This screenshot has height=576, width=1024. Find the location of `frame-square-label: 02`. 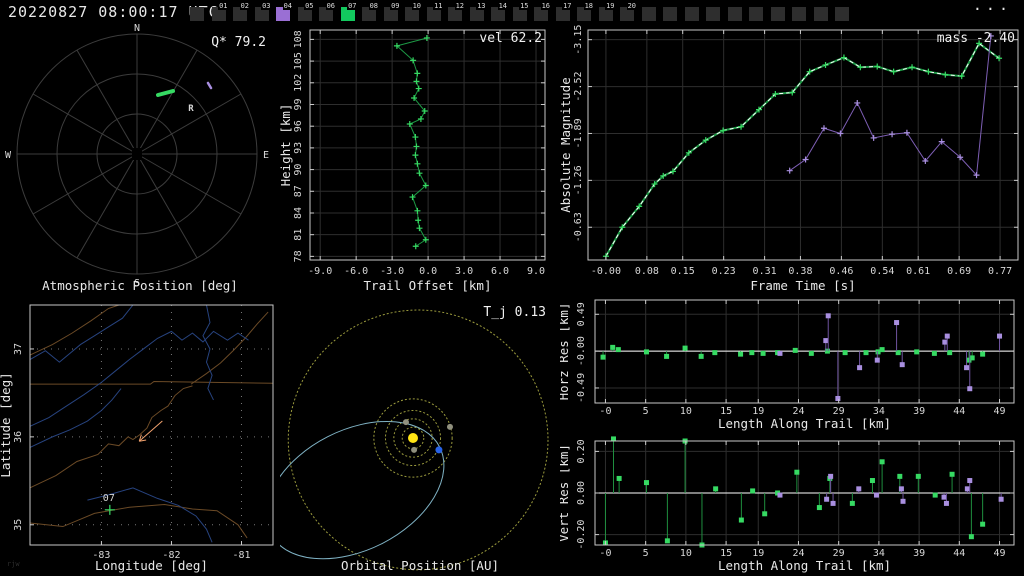

frame-square-label: 02 is located at coordinates (244, 6).